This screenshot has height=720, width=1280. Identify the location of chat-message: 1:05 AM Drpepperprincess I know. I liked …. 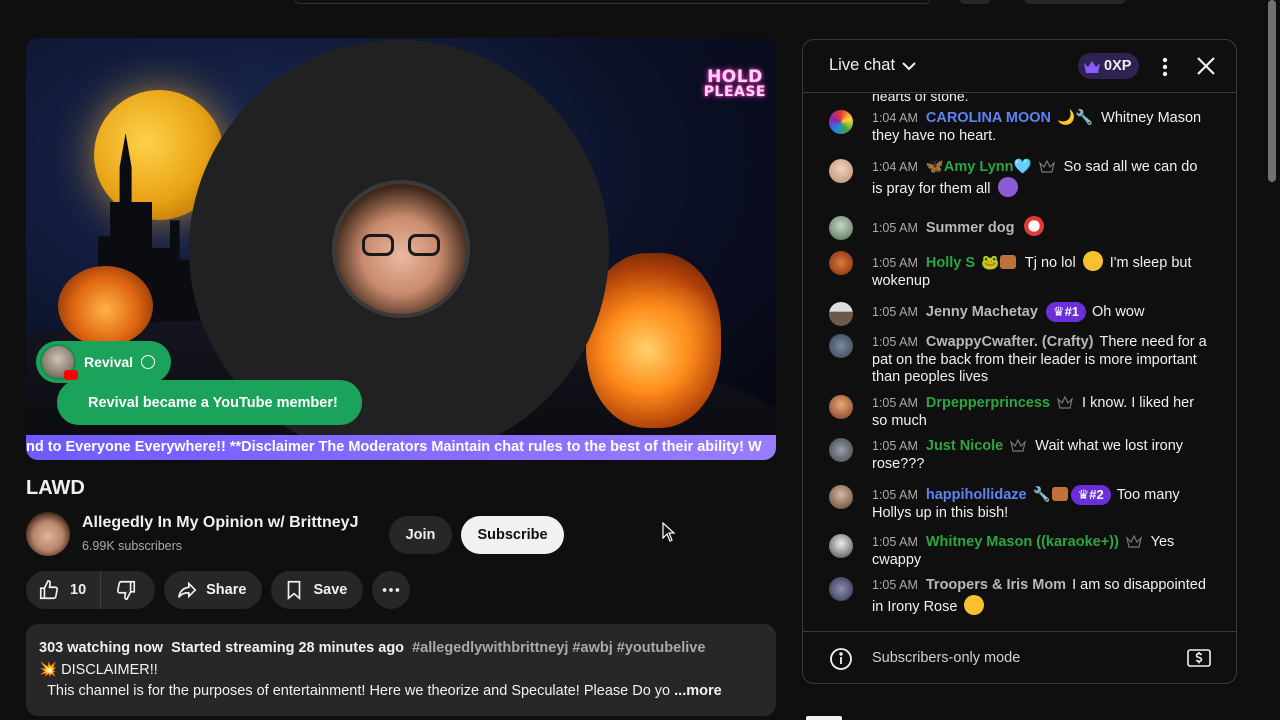
(1019, 412).